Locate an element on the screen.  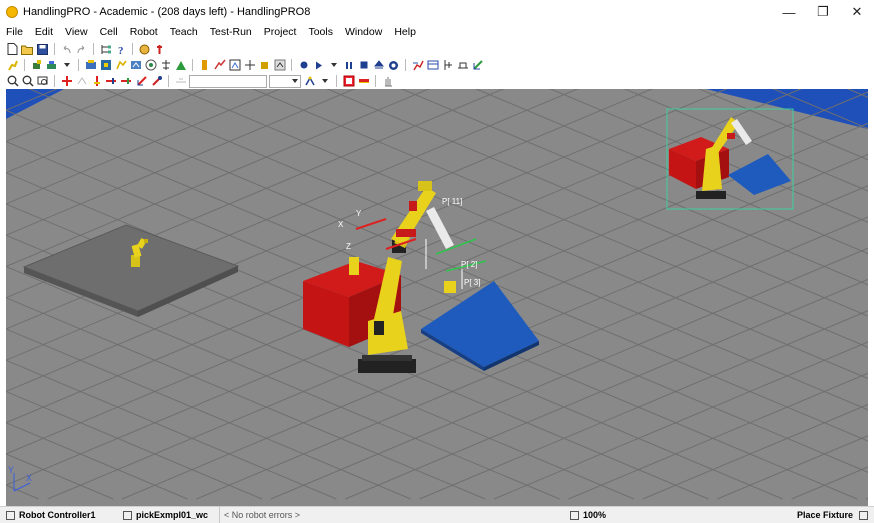
io-icon is located at coordinates (417, 65).